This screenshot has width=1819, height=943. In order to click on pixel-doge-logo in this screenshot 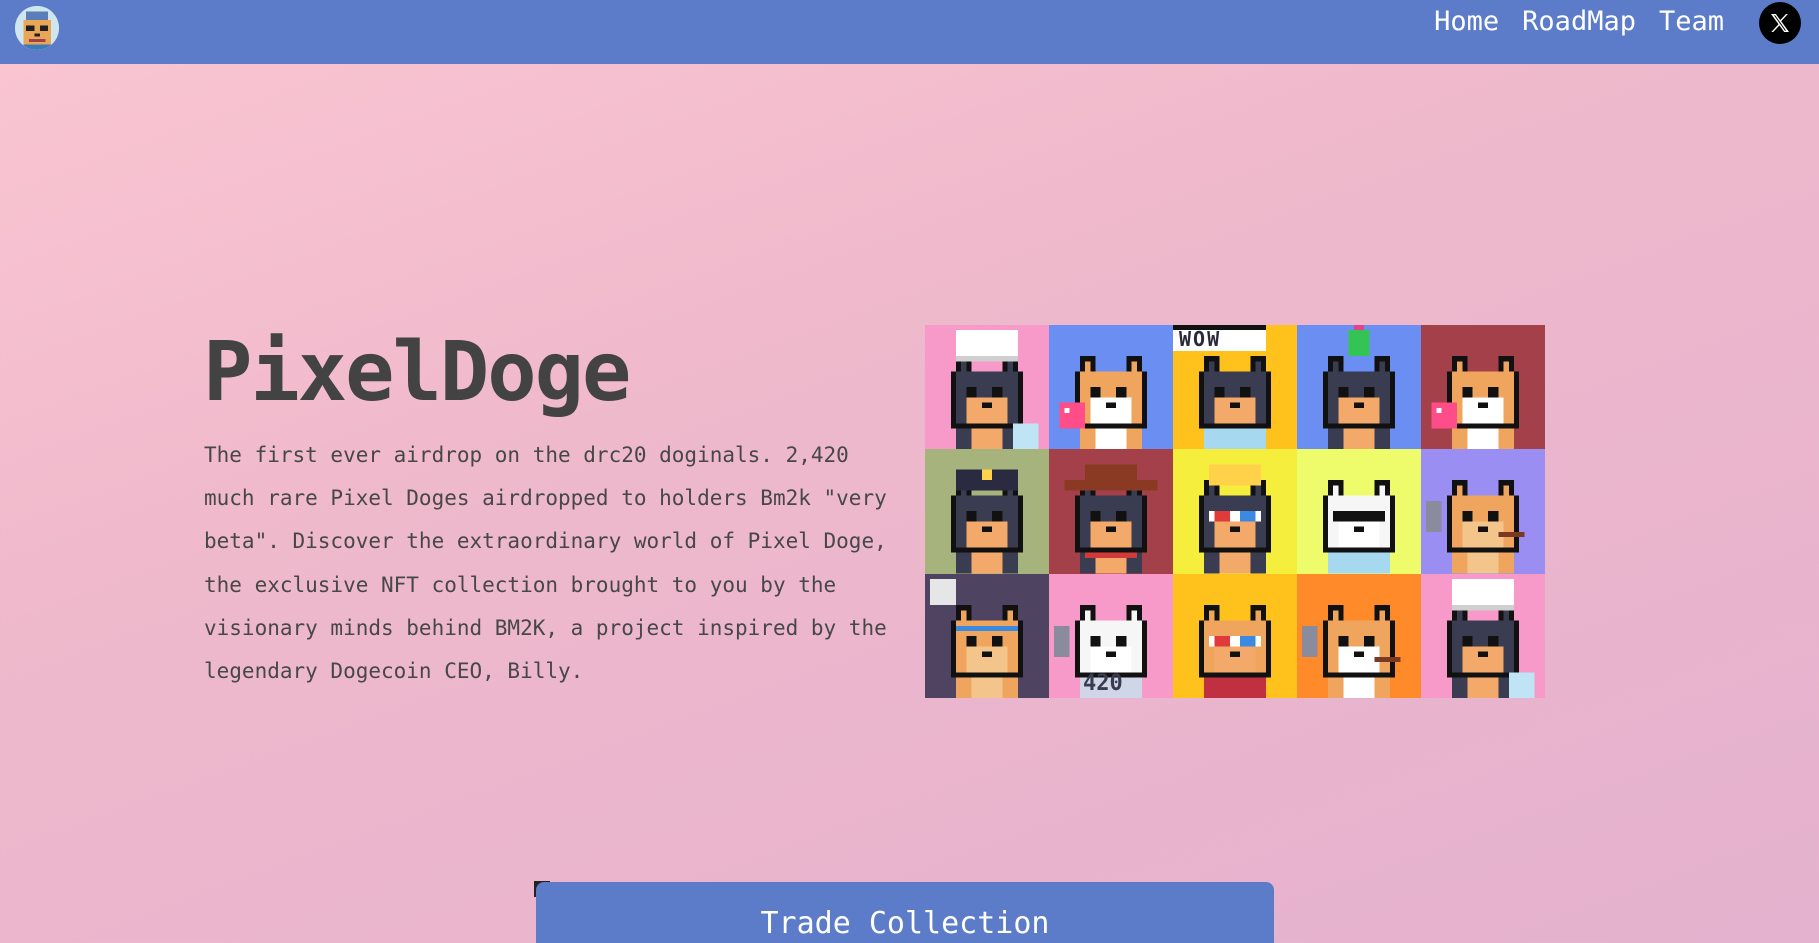, I will do `click(37, 28)`.